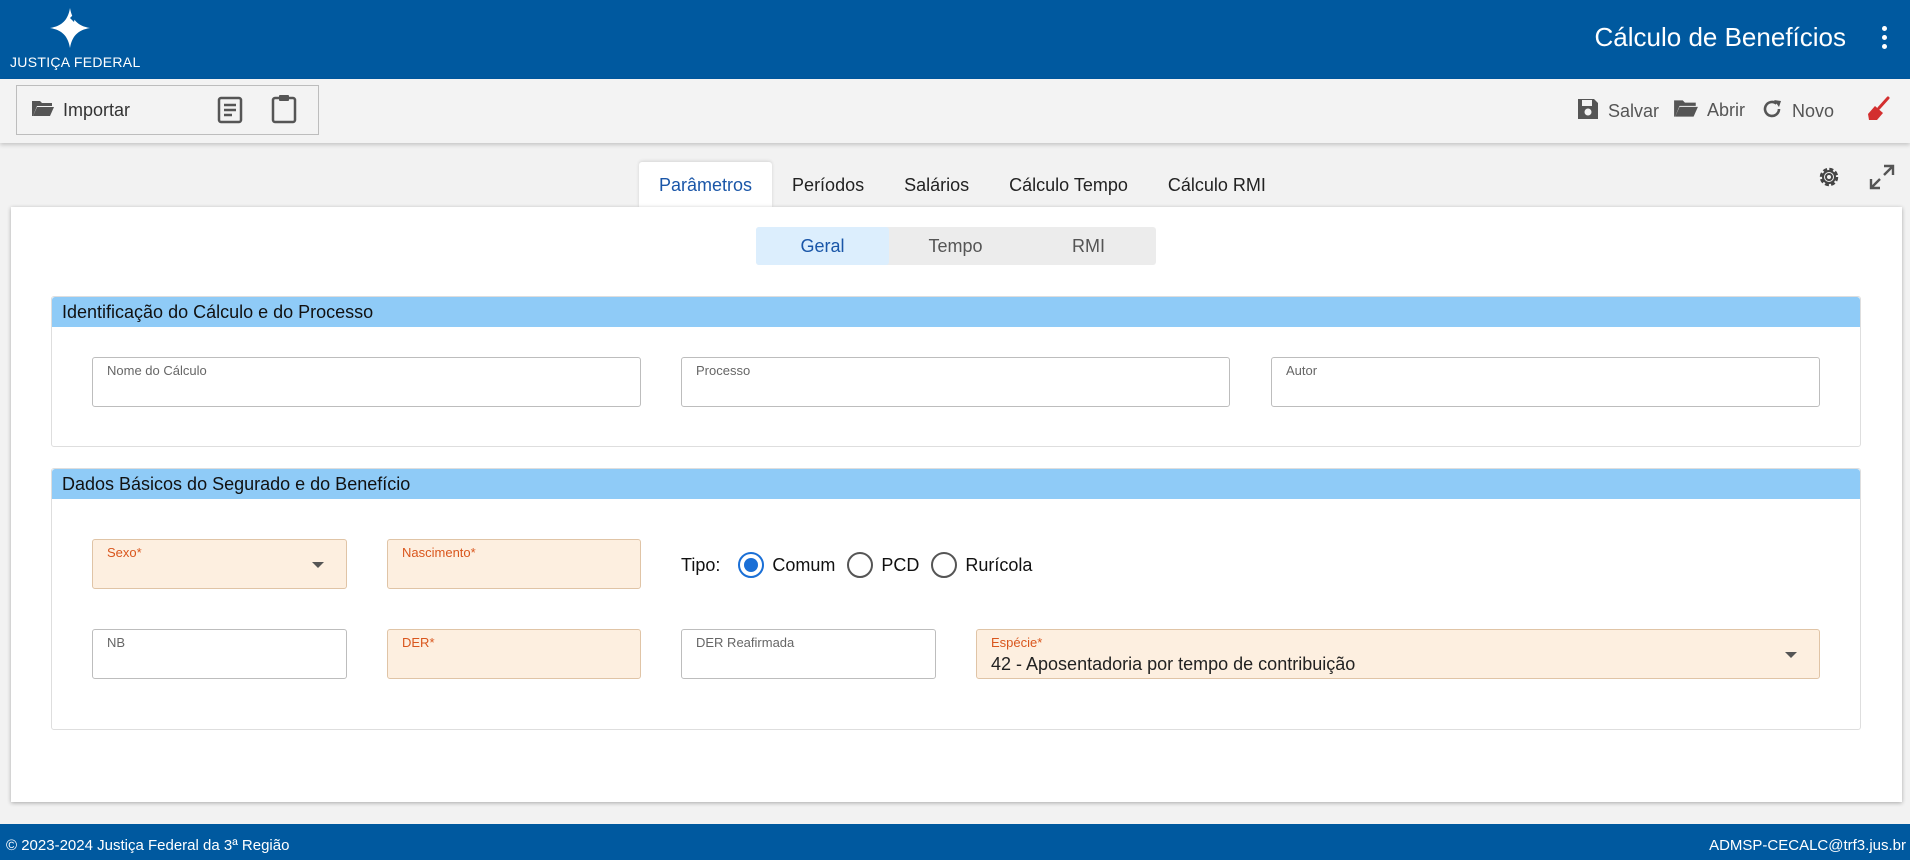 The image size is (1910, 860). I want to click on import-label: Importar, so click(97, 110).